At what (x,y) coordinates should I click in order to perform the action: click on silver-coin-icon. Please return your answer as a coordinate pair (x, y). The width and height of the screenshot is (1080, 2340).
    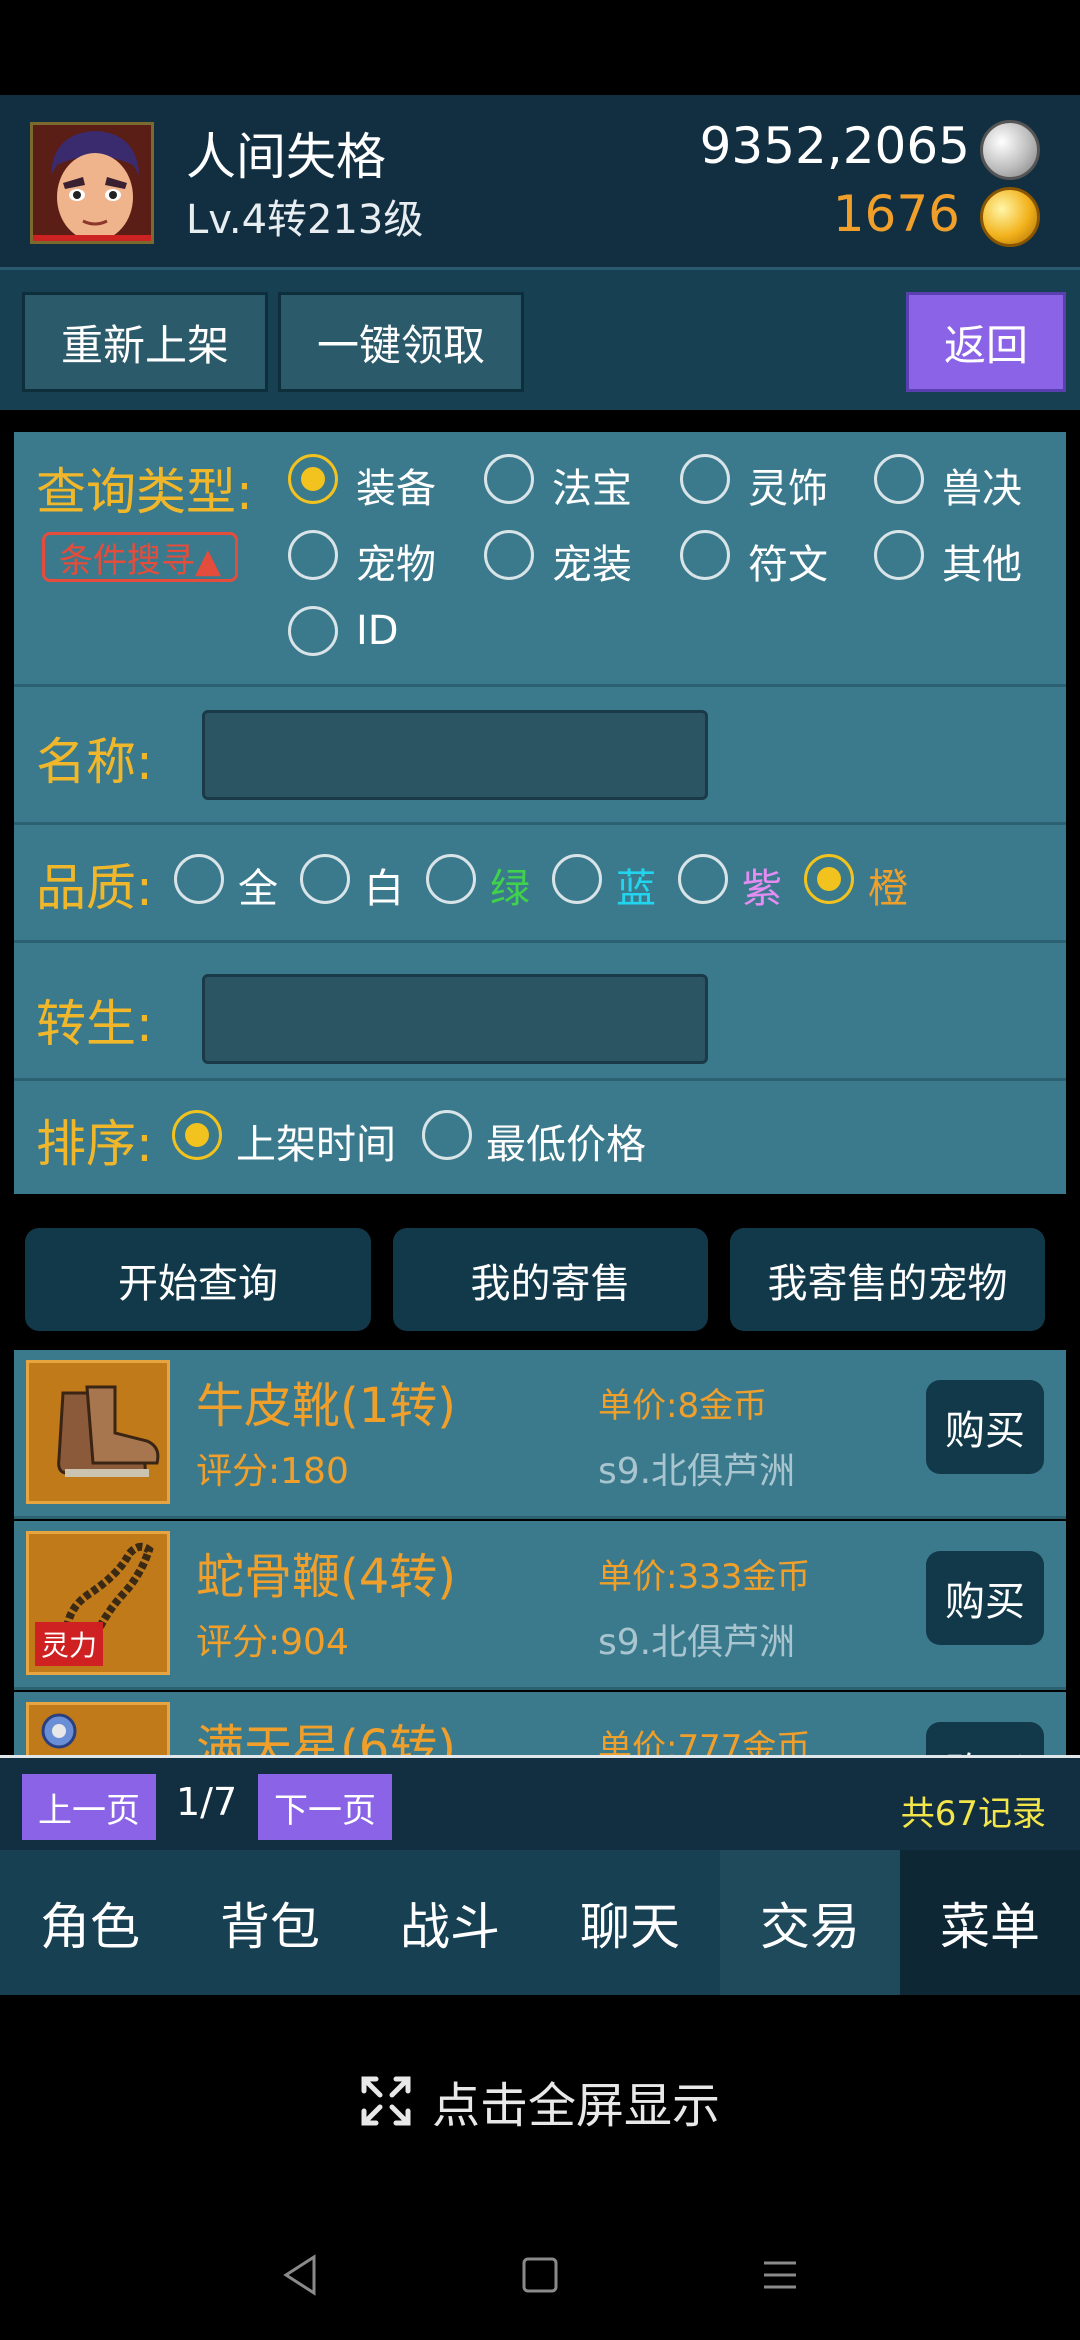
    Looking at the image, I should click on (1010, 150).